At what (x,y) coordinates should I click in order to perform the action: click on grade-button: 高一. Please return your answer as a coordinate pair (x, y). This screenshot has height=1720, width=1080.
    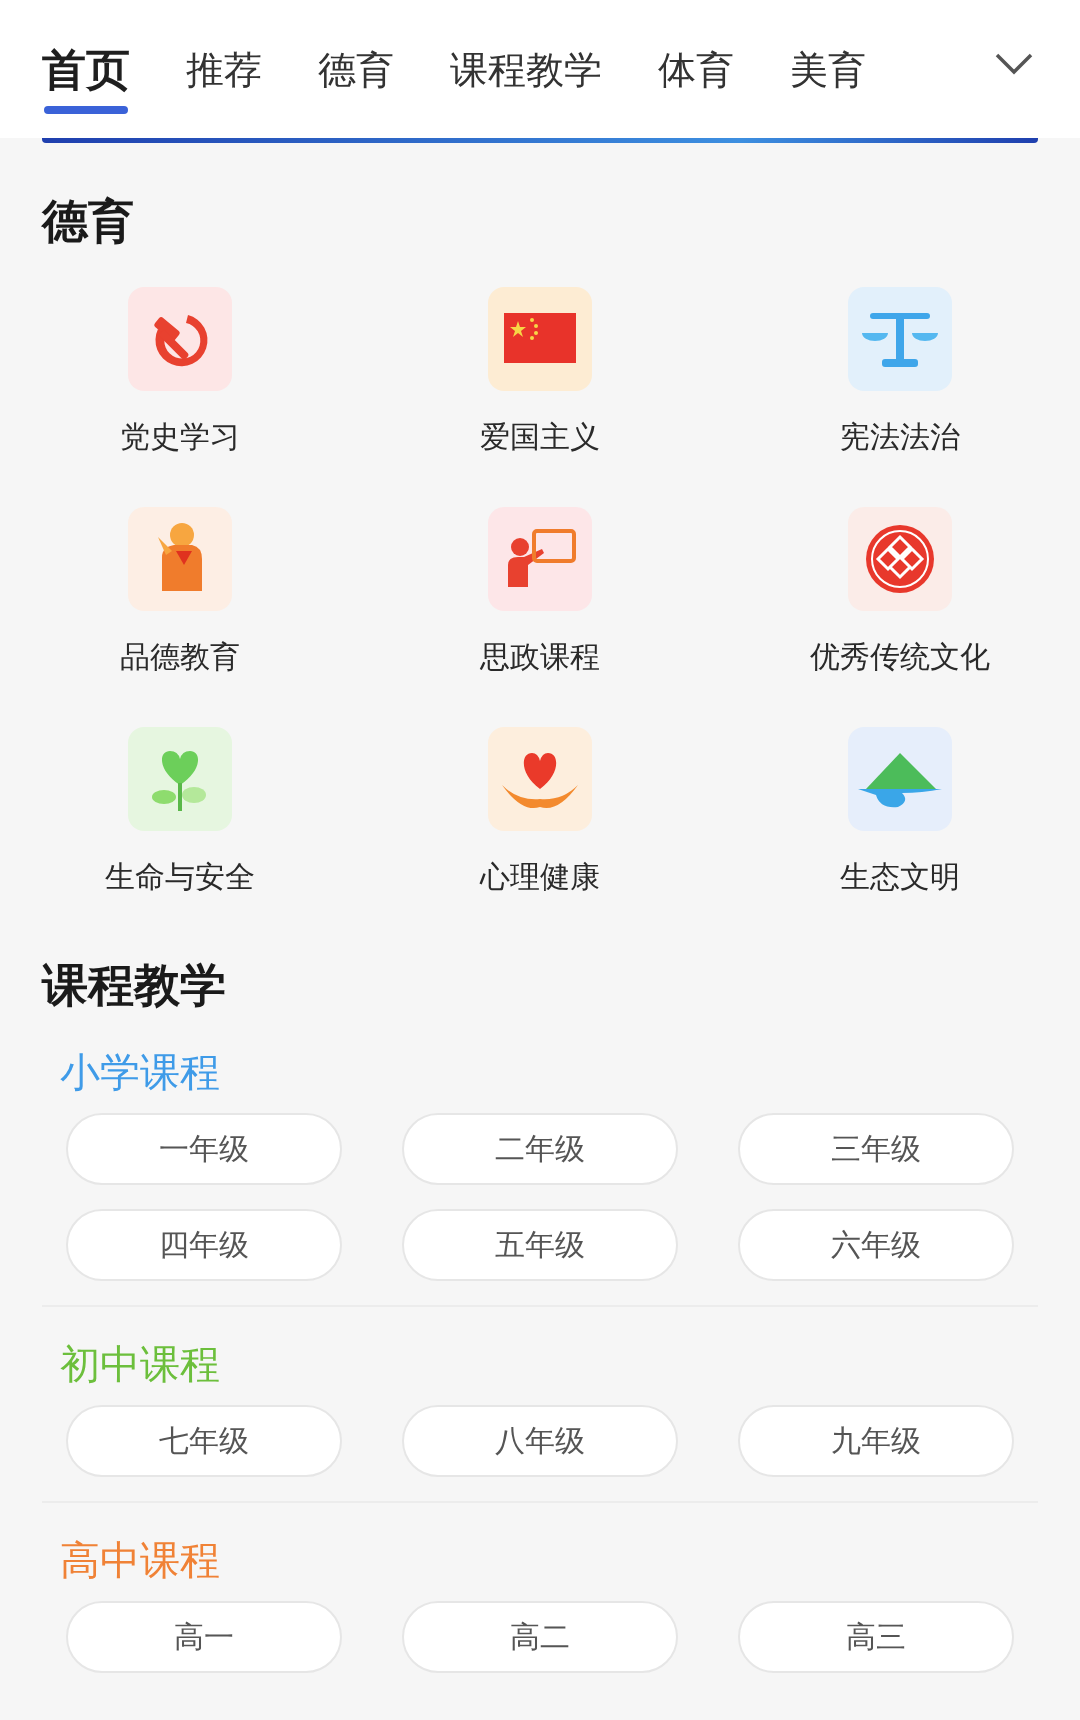
    Looking at the image, I should click on (204, 1637).